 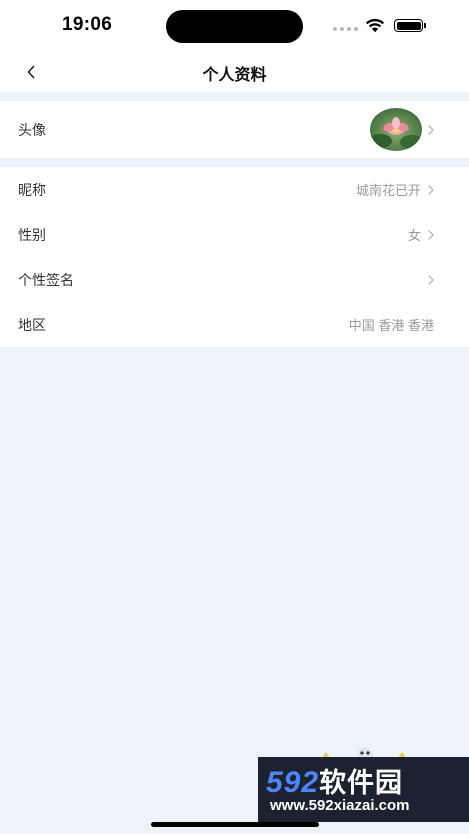 I want to click on region-row: 地区 中国 香港 香港, so click(x=234, y=324).